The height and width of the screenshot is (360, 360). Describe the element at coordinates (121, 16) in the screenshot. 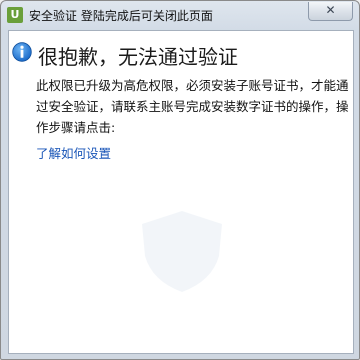

I see `window-title: 安全验证 登陆完成后可关闭此页面` at that location.